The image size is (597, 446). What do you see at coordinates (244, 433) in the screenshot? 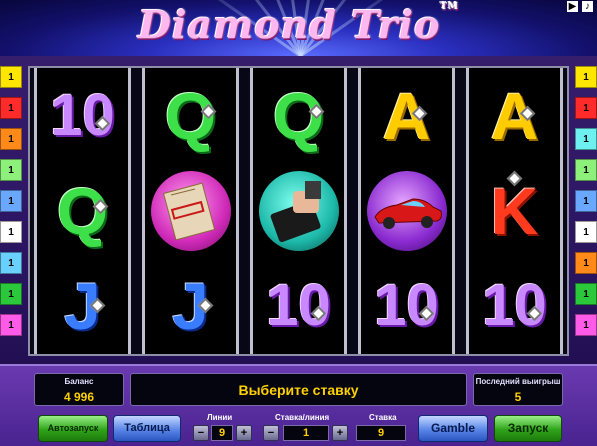
I see `lines-increase-button: +` at bounding box center [244, 433].